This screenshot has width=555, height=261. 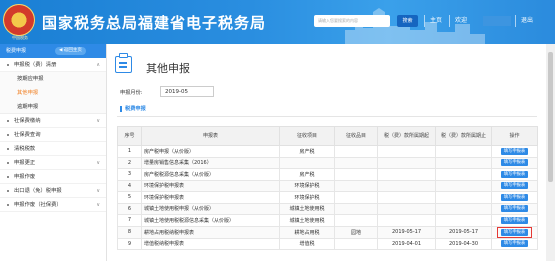 I want to click on sidebar-item-periodic-declaration: 按期应申报, so click(x=53, y=79).